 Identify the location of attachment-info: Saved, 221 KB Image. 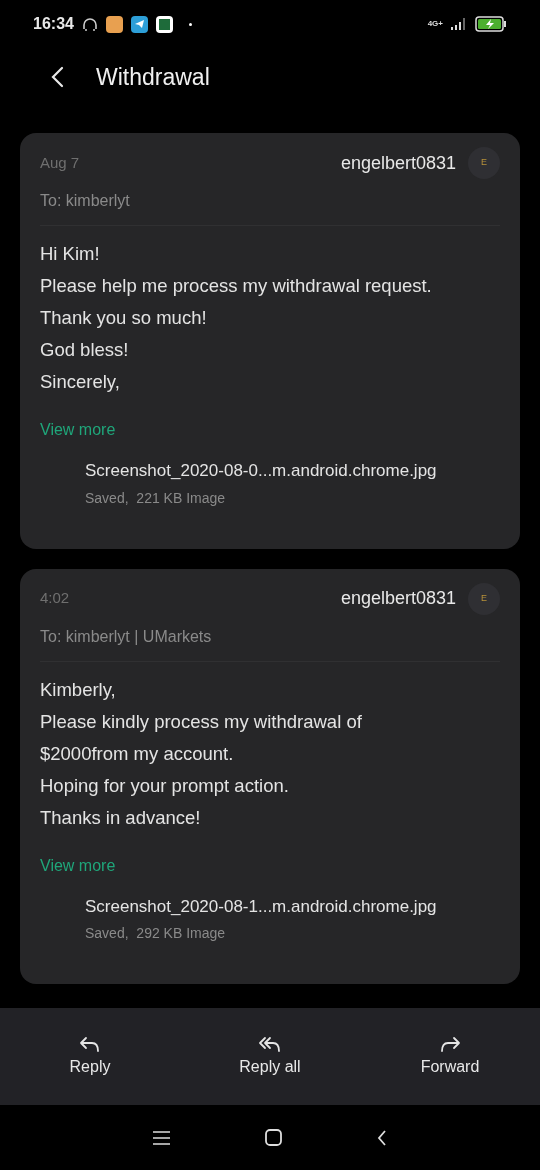
(156, 498).